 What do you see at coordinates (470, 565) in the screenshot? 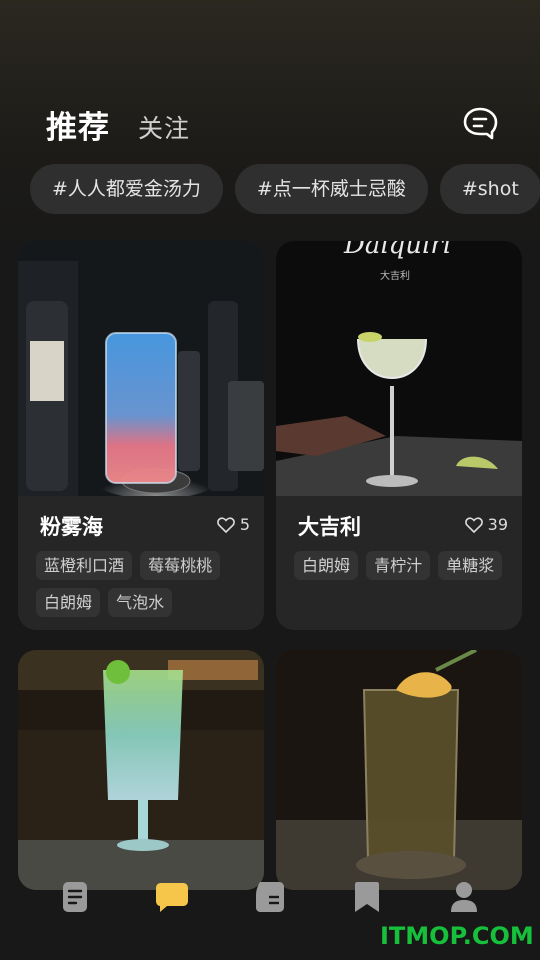
I see `ingredient-tag: 单糖浆` at bounding box center [470, 565].